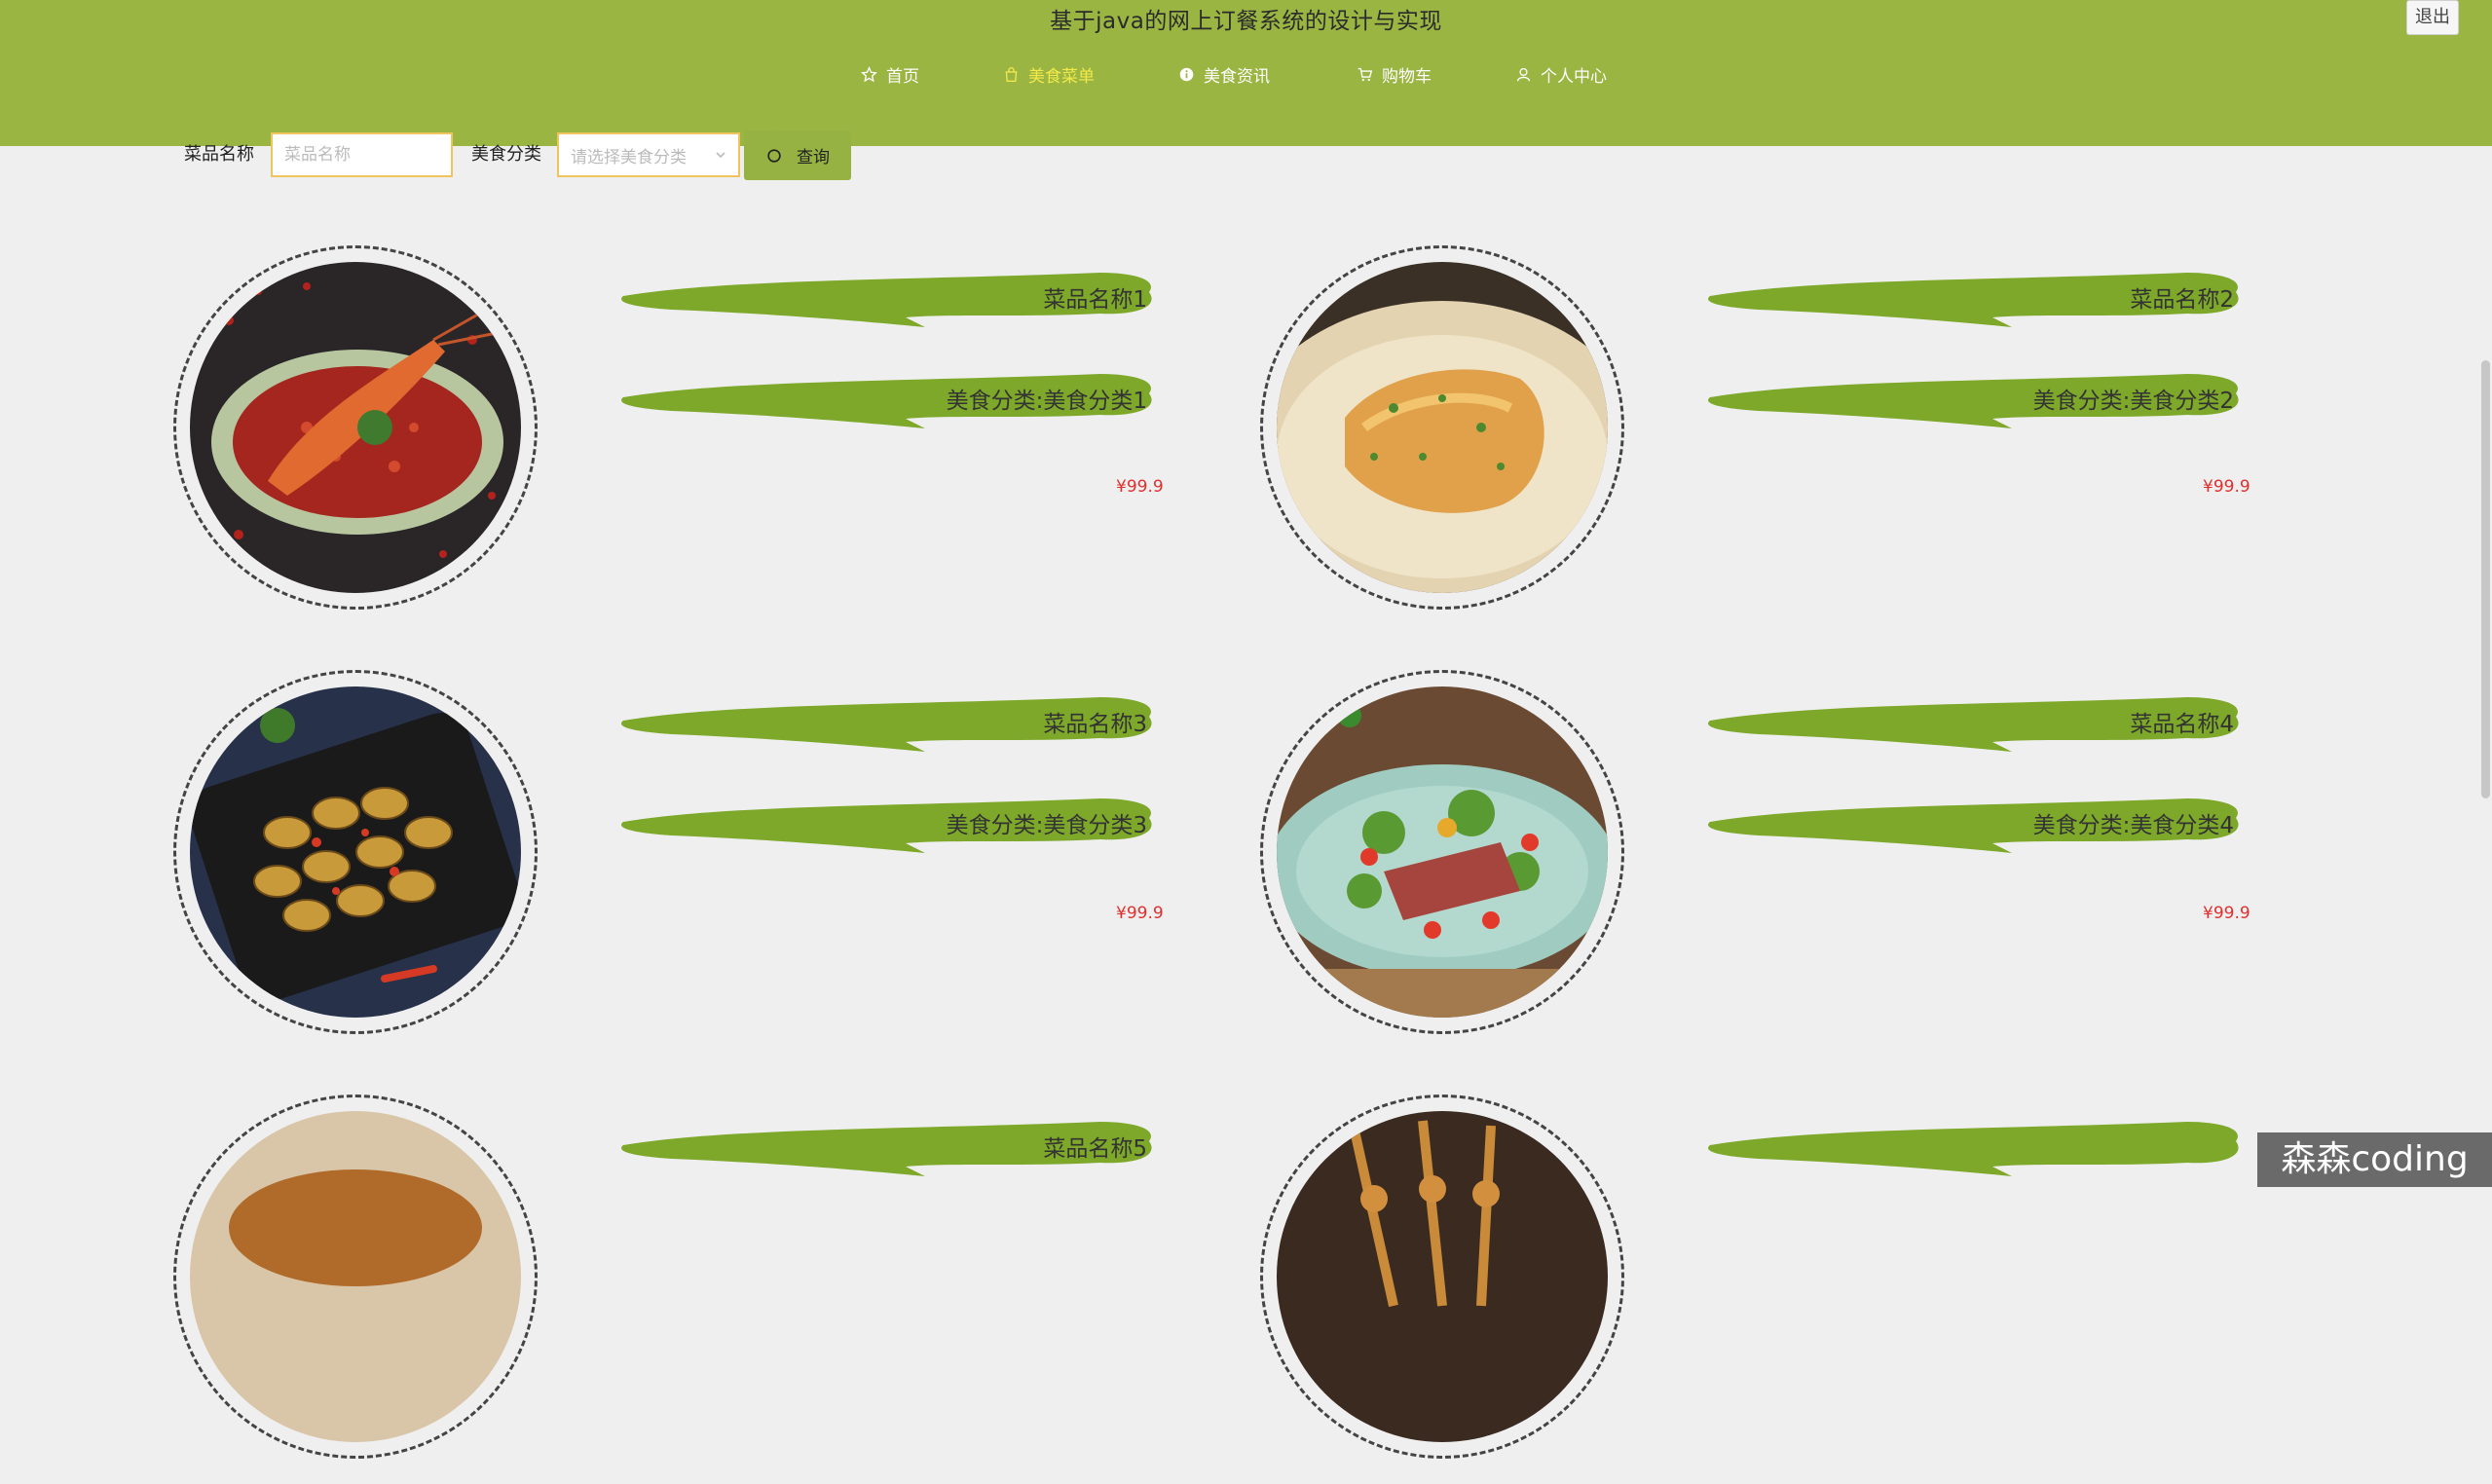 The width and height of the screenshot is (2492, 1484). What do you see at coordinates (1095, 724) in the screenshot?
I see `dish-name: 菜品名称3` at bounding box center [1095, 724].